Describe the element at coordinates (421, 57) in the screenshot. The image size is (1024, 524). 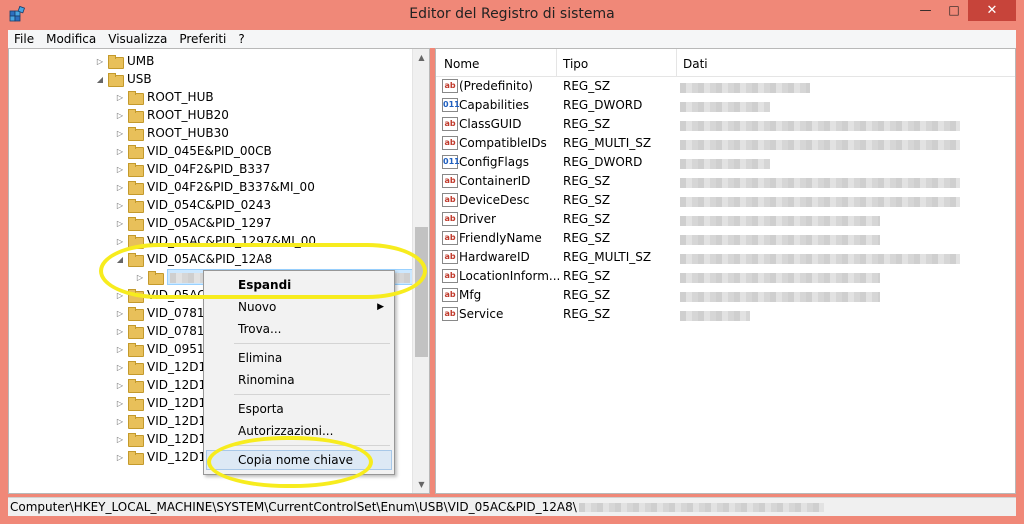
I see `scroll-up-arrow-icon: ▲` at that location.